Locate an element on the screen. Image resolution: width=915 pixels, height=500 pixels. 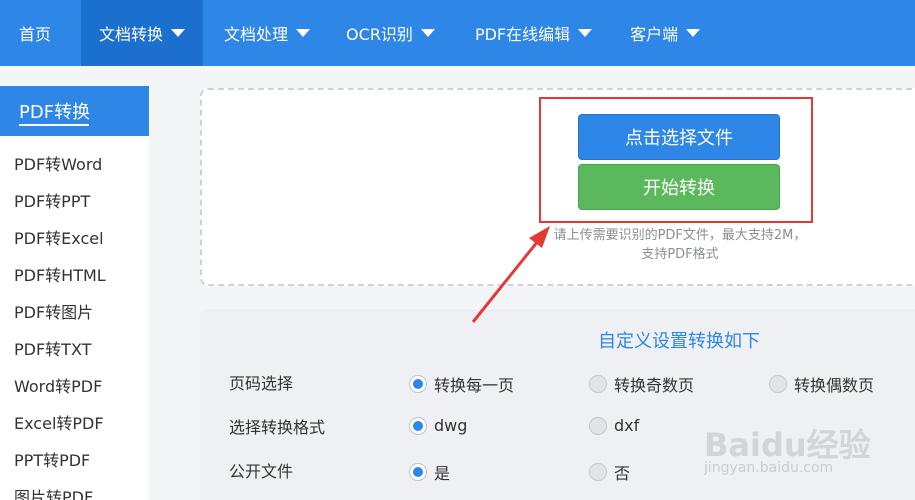
format-select-label: 选择转换格式 is located at coordinates (277, 427).